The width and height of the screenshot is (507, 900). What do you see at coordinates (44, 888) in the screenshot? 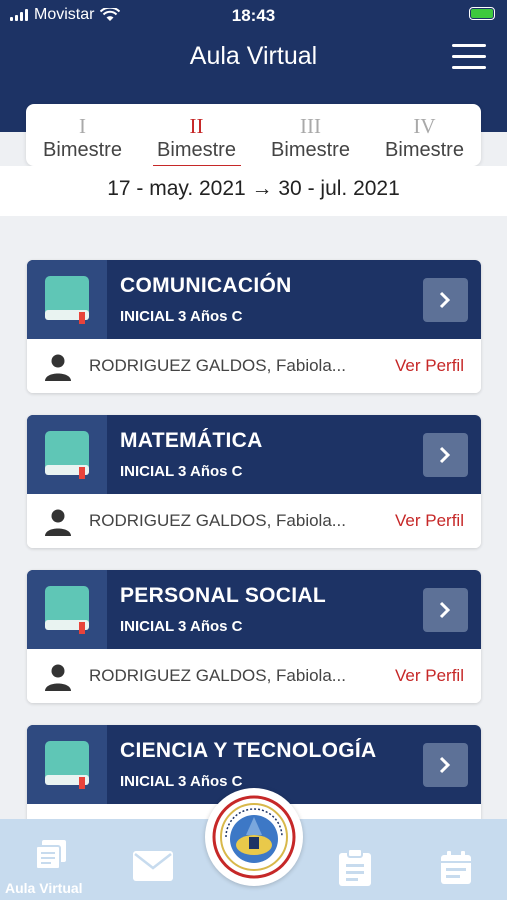
I see `nav-label-aula-virtual: Aula Virtual` at bounding box center [44, 888].